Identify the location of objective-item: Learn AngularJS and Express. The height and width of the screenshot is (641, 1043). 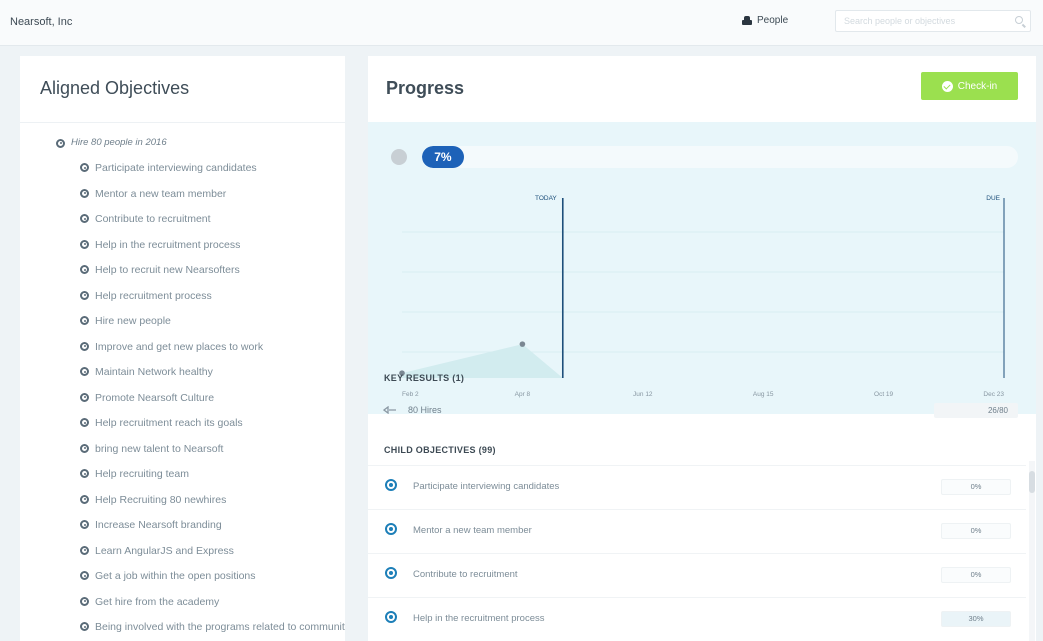
(212, 558).